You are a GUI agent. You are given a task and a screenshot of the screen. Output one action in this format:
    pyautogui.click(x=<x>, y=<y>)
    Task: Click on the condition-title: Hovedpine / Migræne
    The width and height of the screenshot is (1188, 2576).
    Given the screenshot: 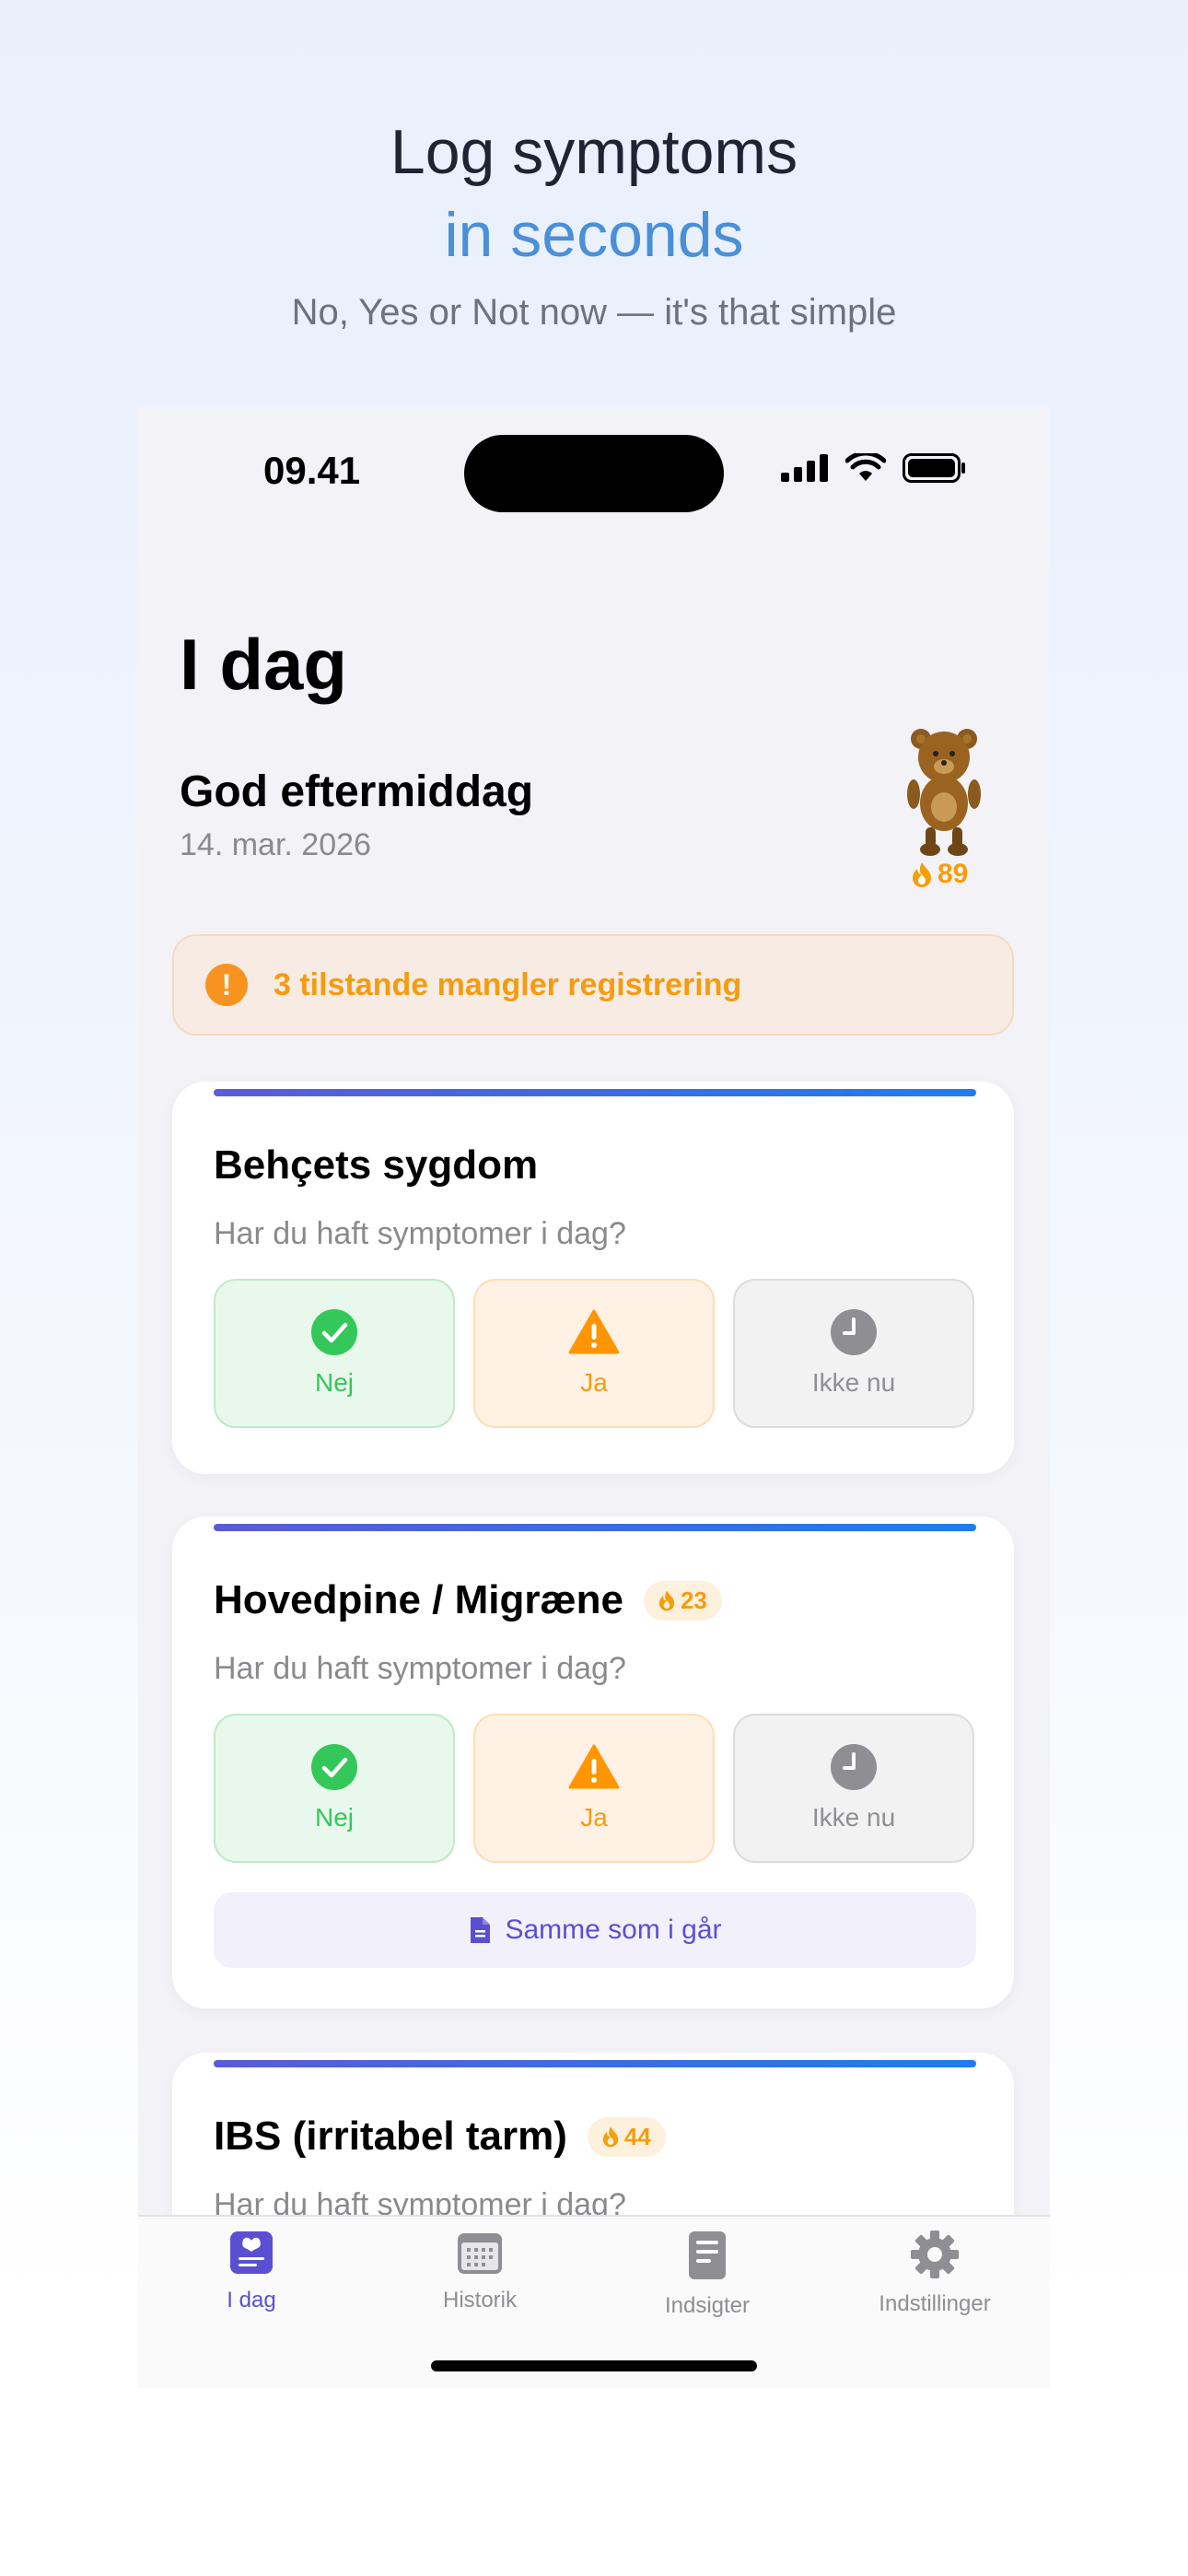 What is the action you would take?
    pyautogui.click(x=418, y=1599)
    